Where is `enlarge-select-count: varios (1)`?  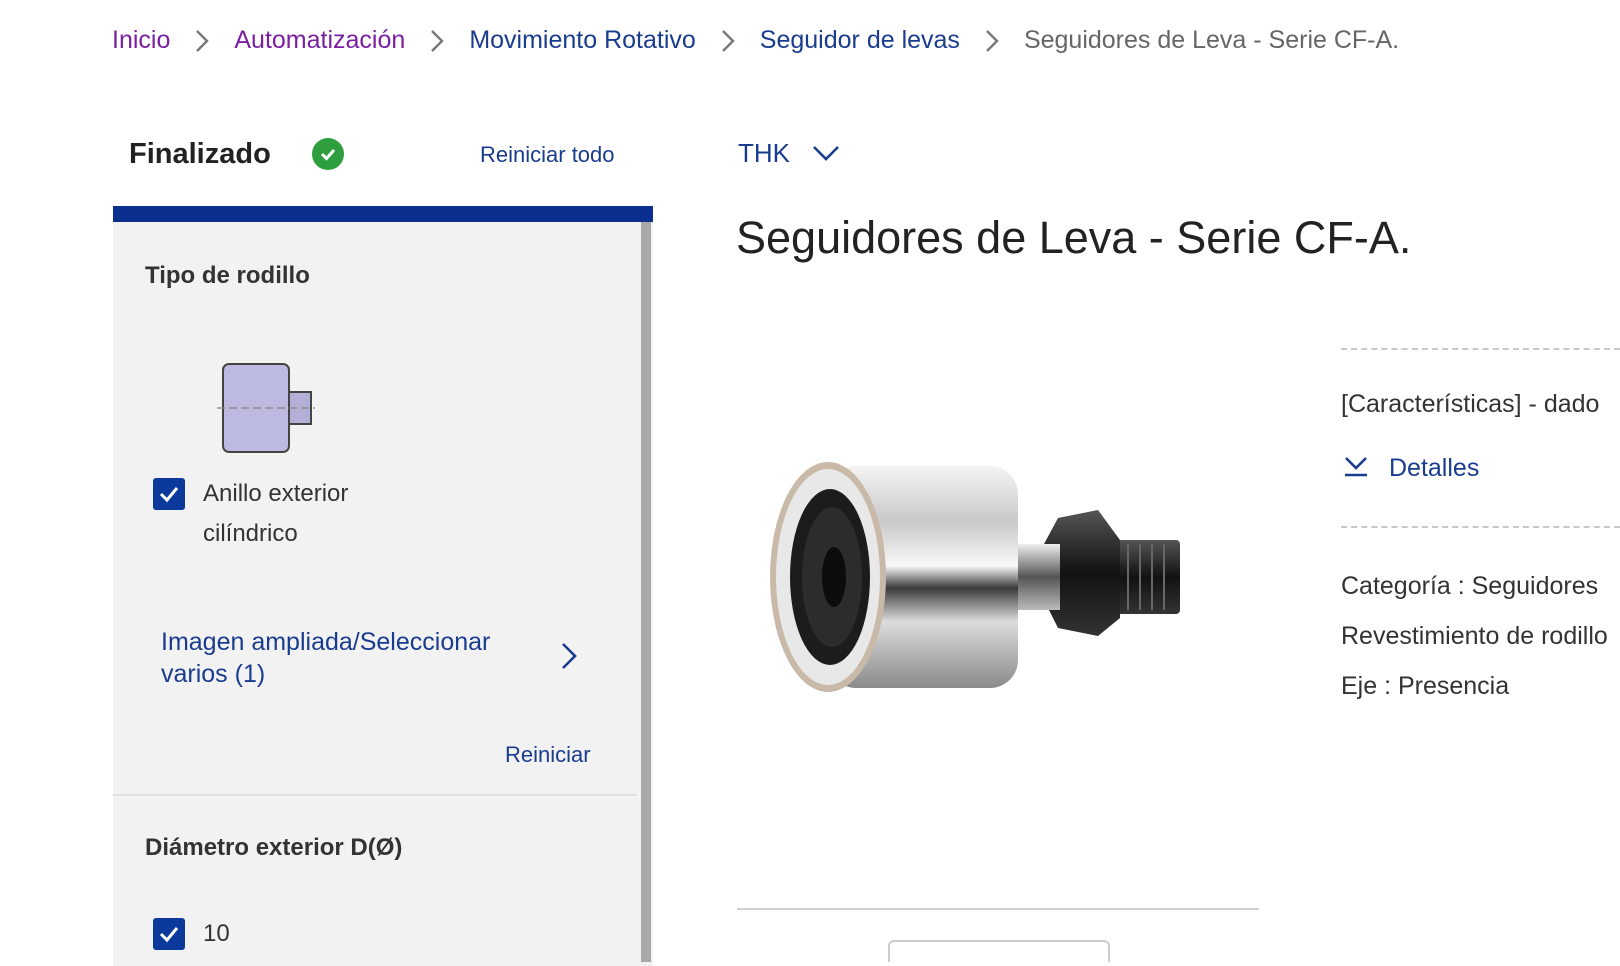
enlarge-select-count: varios (1) is located at coordinates (213, 674).